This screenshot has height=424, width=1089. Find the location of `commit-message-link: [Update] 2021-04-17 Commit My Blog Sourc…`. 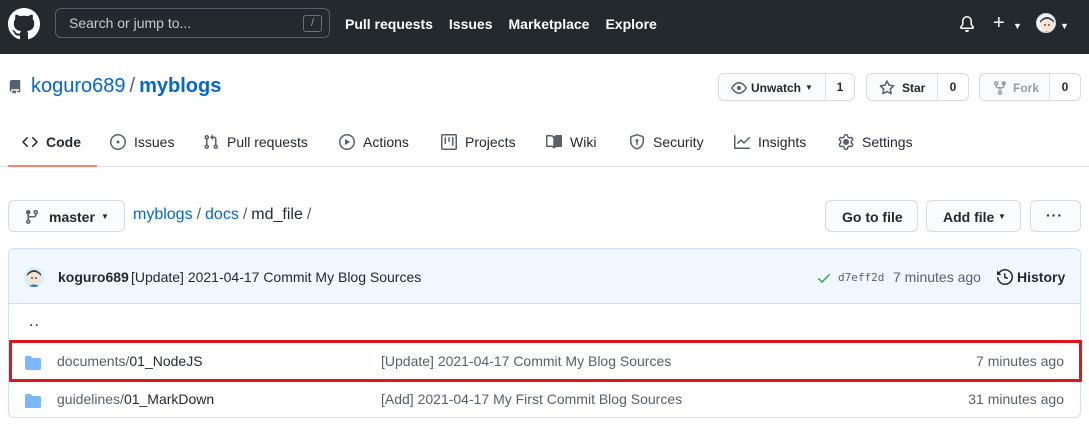

commit-message-link: [Update] 2021-04-17 Commit My Blog Sourc… is located at coordinates (276, 277).